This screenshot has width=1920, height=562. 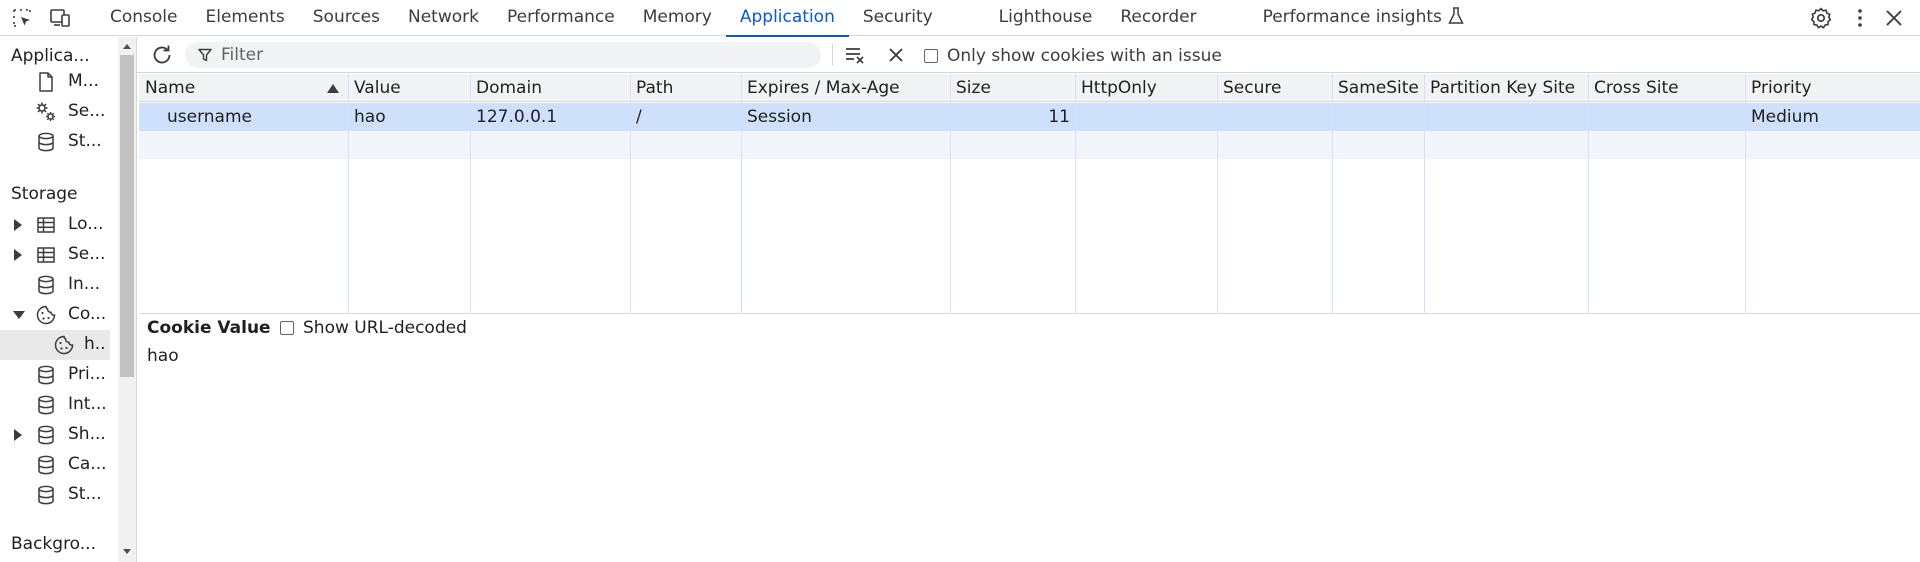 I want to click on column-header-size: Size, so click(x=1012, y=88).